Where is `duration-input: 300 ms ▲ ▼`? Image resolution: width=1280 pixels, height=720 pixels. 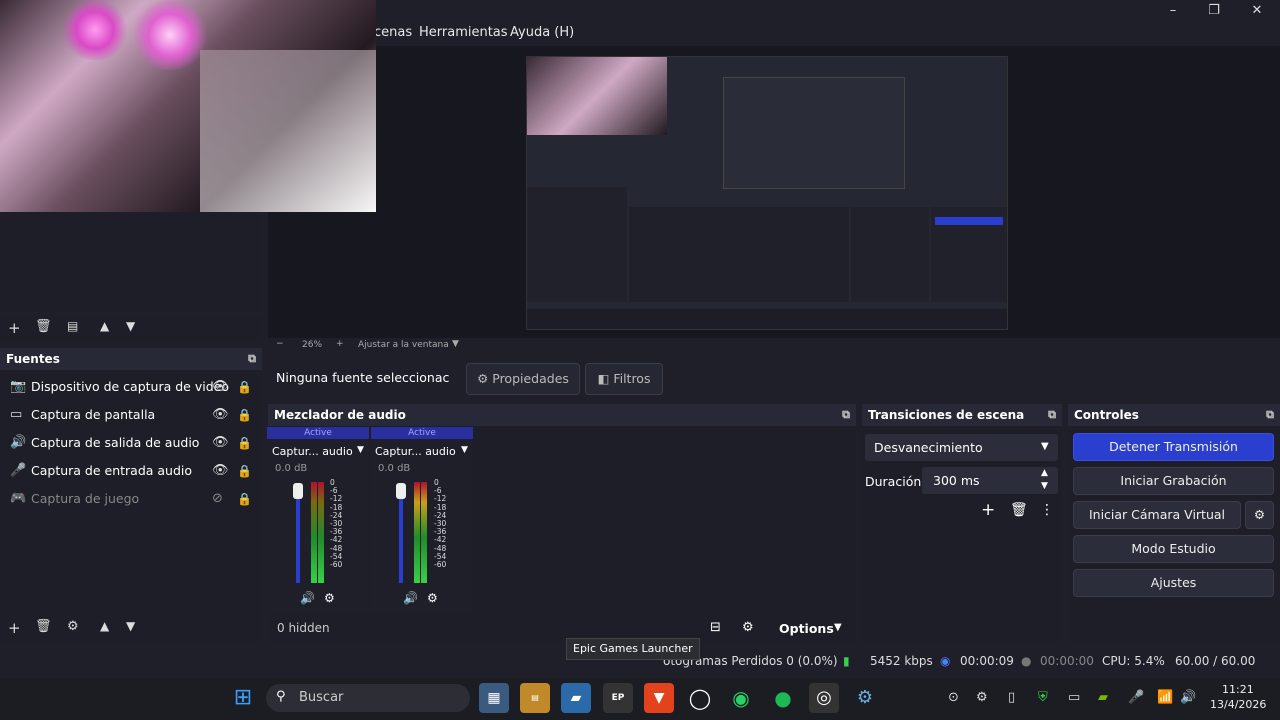 duration-input: 300 ms ▲ ▼ is located at coordinates (990, 480).